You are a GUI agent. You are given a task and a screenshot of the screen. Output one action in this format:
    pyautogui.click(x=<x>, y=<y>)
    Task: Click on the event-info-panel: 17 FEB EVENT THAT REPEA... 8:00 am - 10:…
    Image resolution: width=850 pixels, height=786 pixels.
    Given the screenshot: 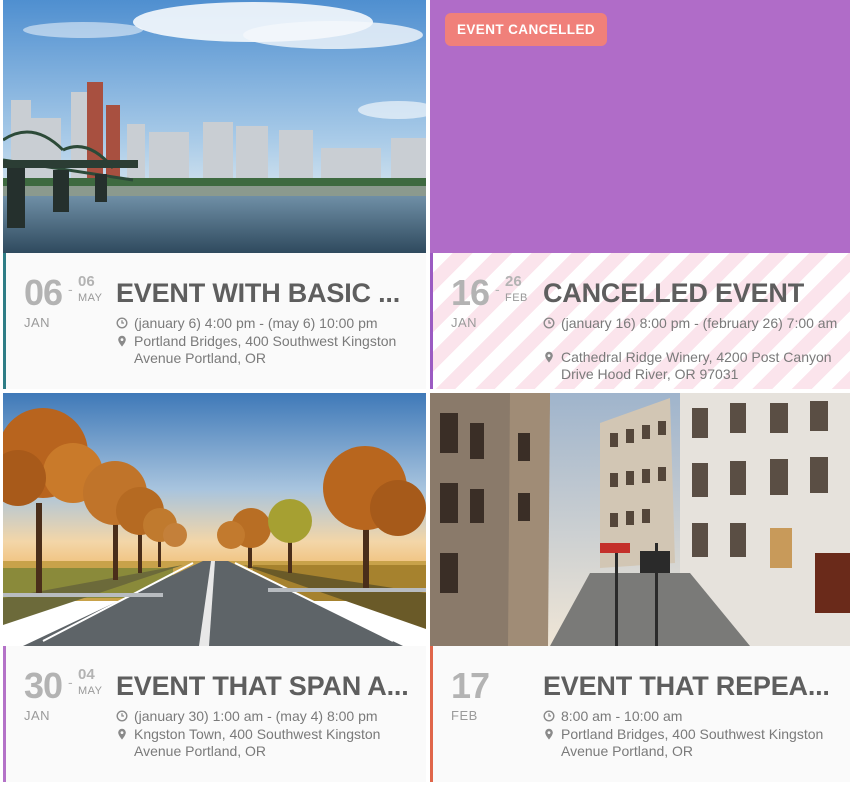 What is the action you would take?
    pyautogui.click(x=640, y=714)
    